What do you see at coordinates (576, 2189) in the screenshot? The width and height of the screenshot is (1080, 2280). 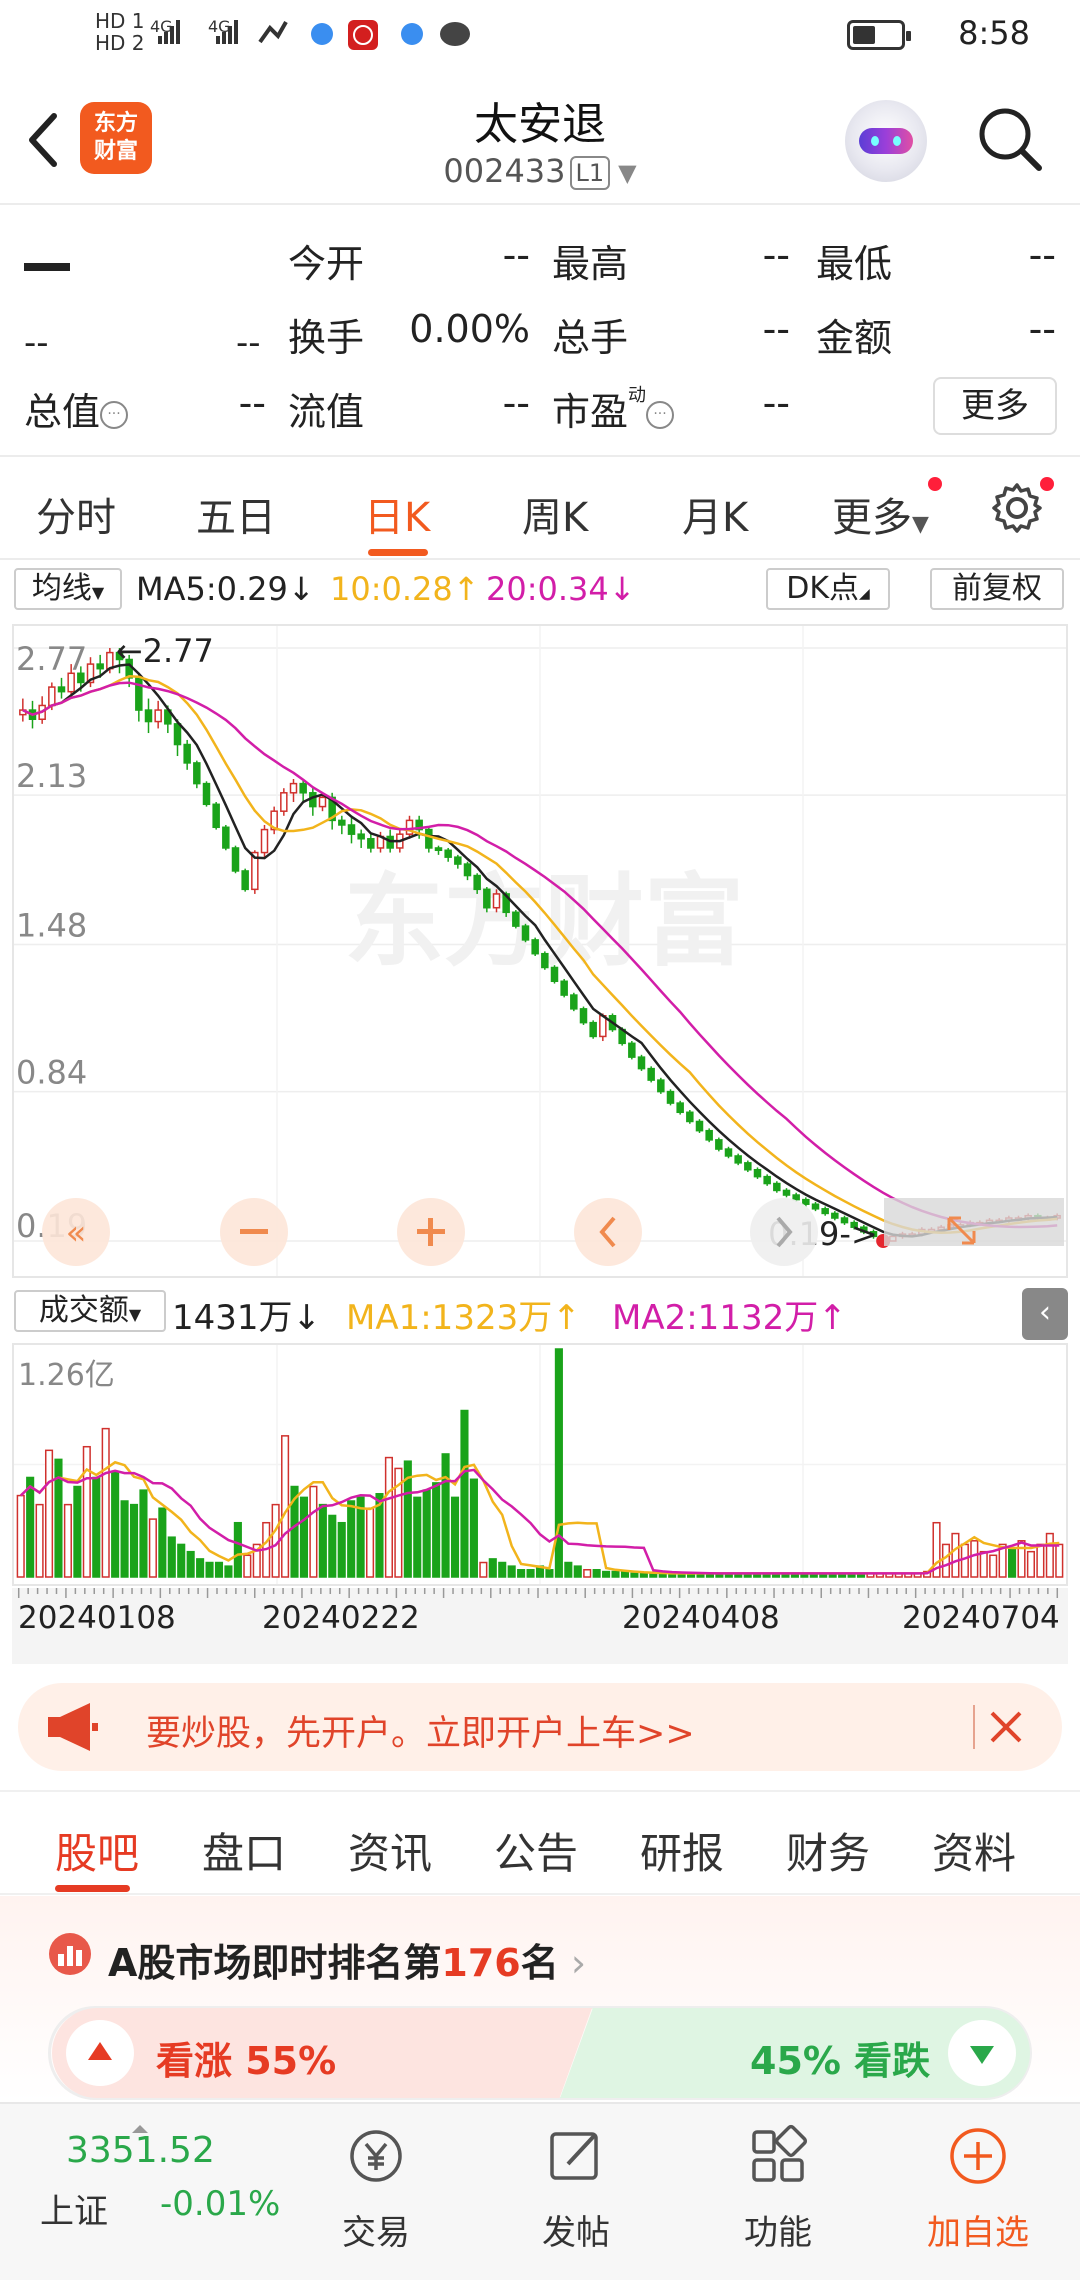 I see `nav-post: 发帖` at bounding box center [576, 2189].